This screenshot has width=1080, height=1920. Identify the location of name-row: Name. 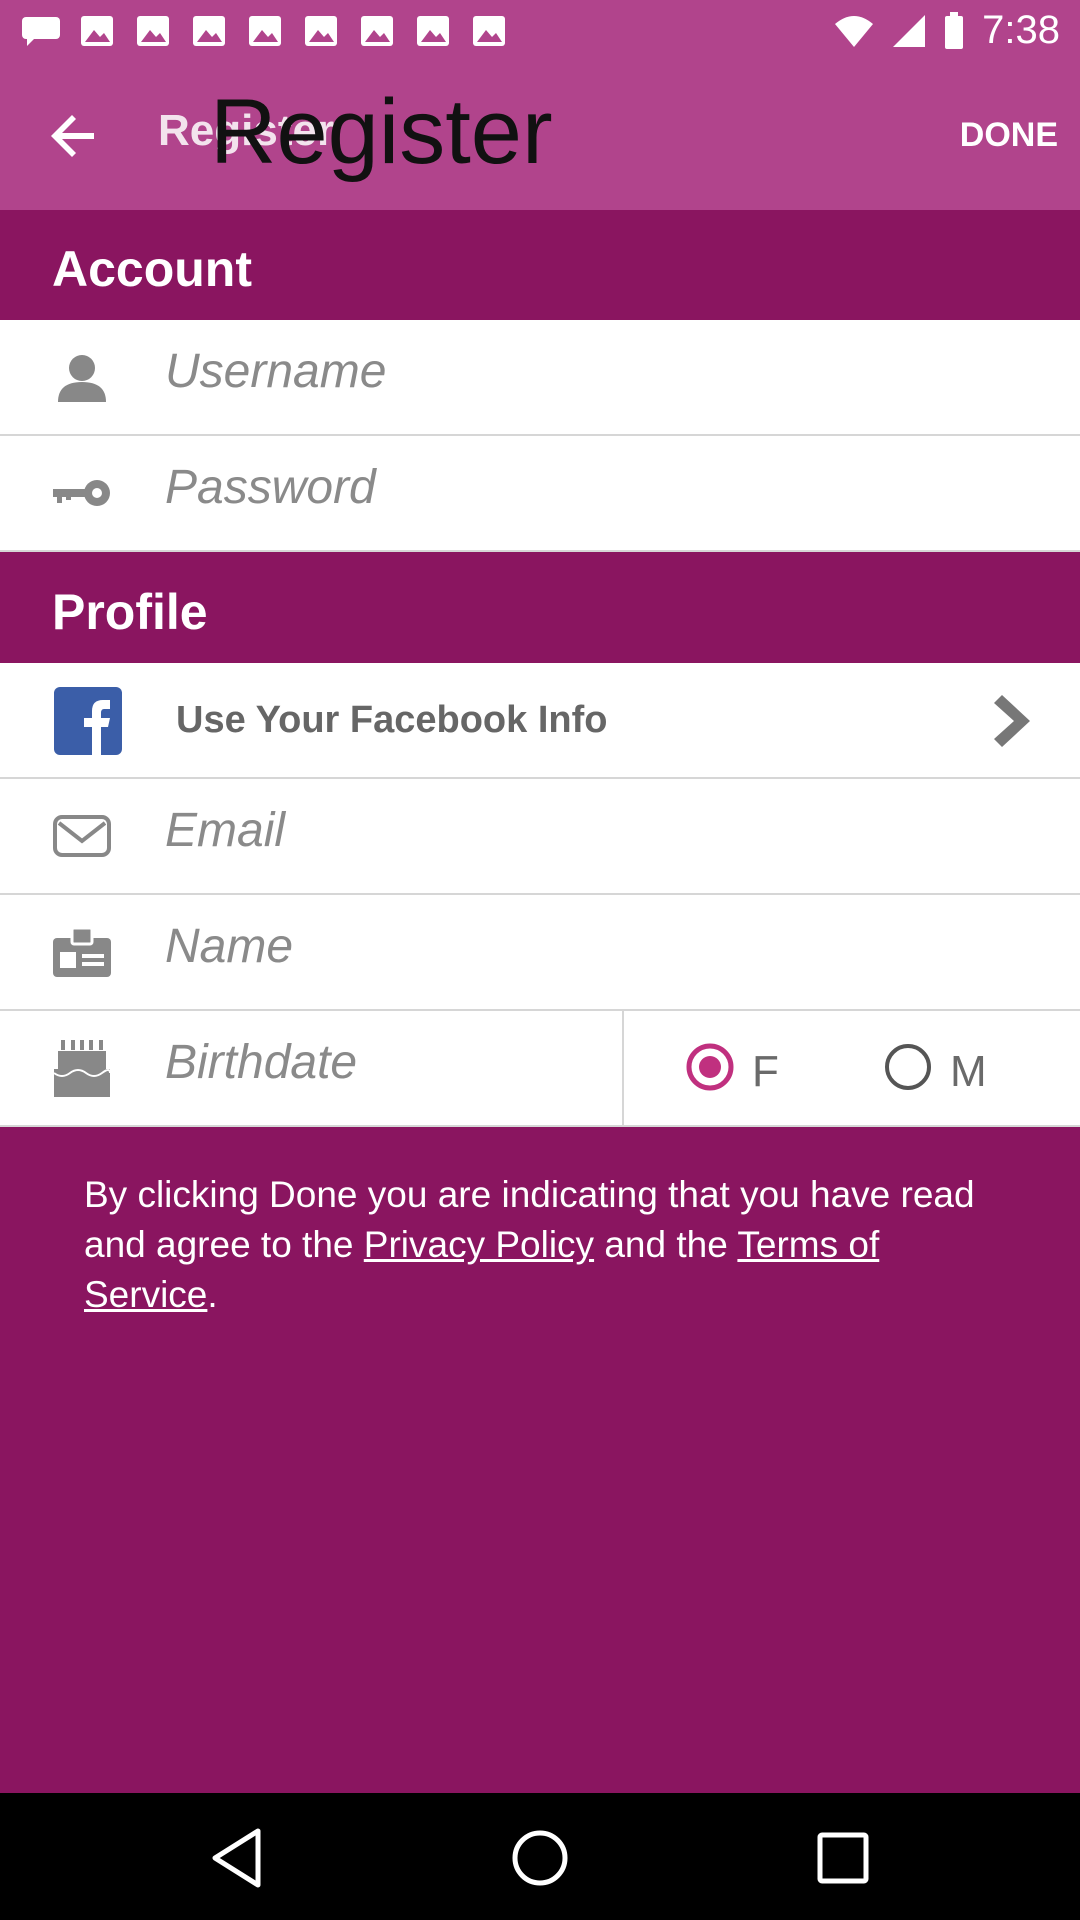
(540, 953).